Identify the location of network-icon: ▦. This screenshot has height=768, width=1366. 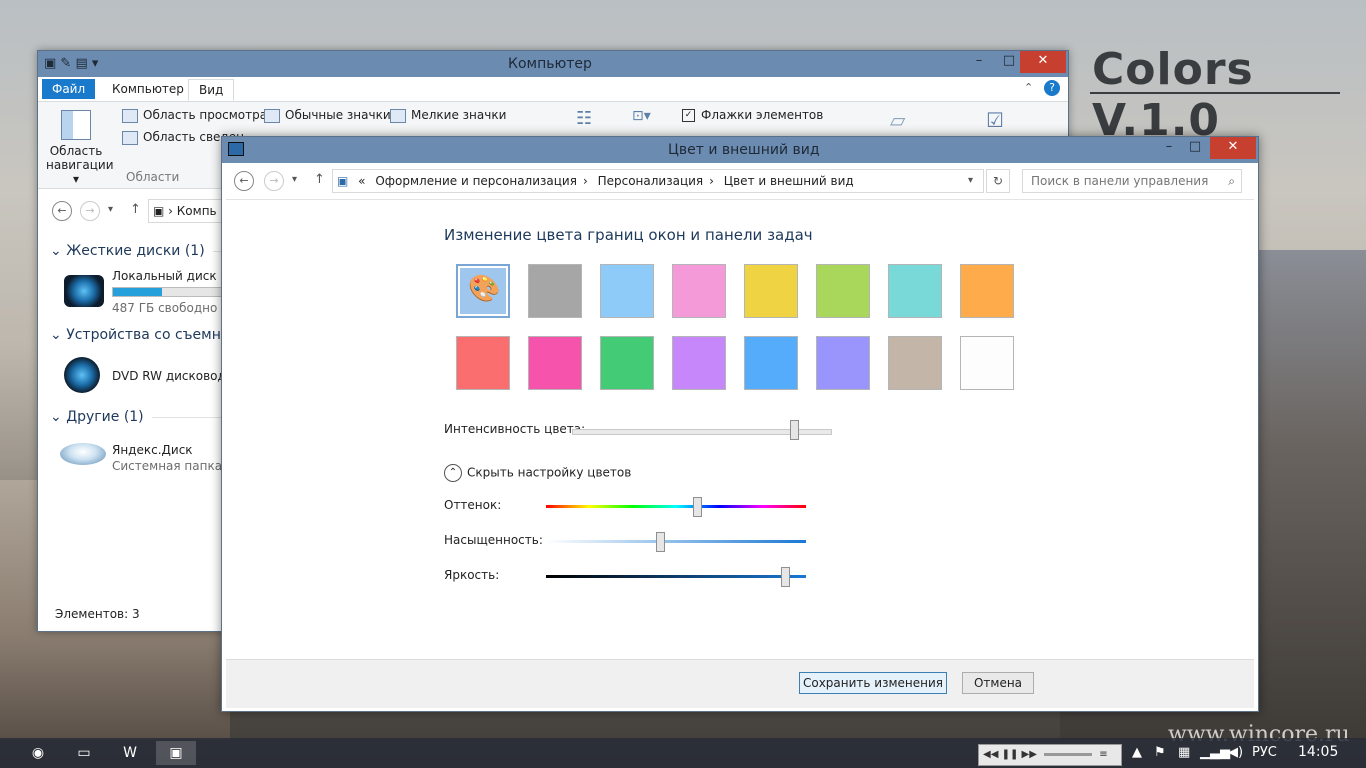
(1184, 752).